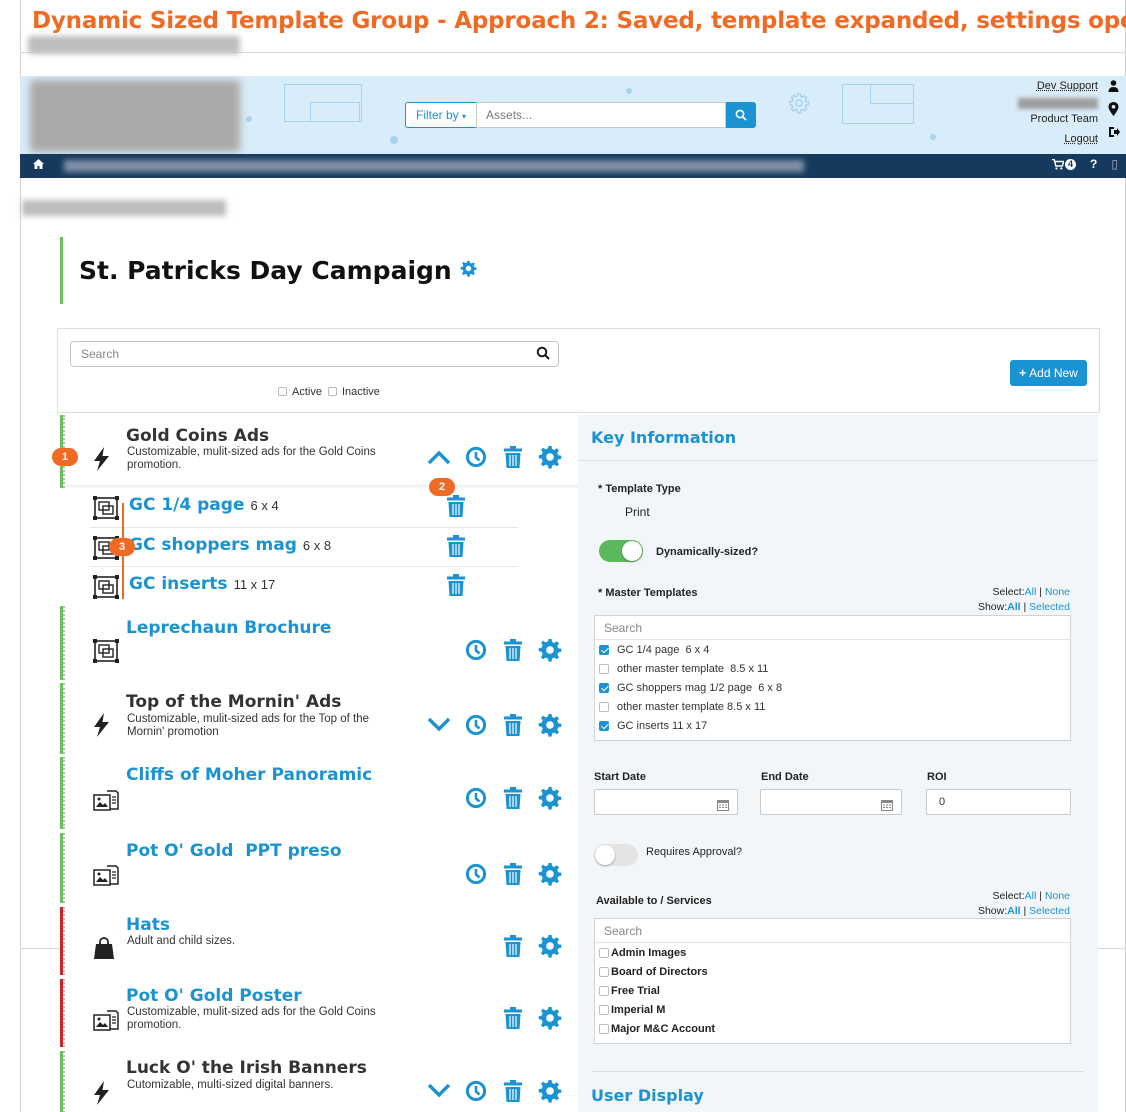  What do you see at coordinates (832, 990) in the screenshot?
I see `service-option: Free Trial` at bounding box center [832, 990].